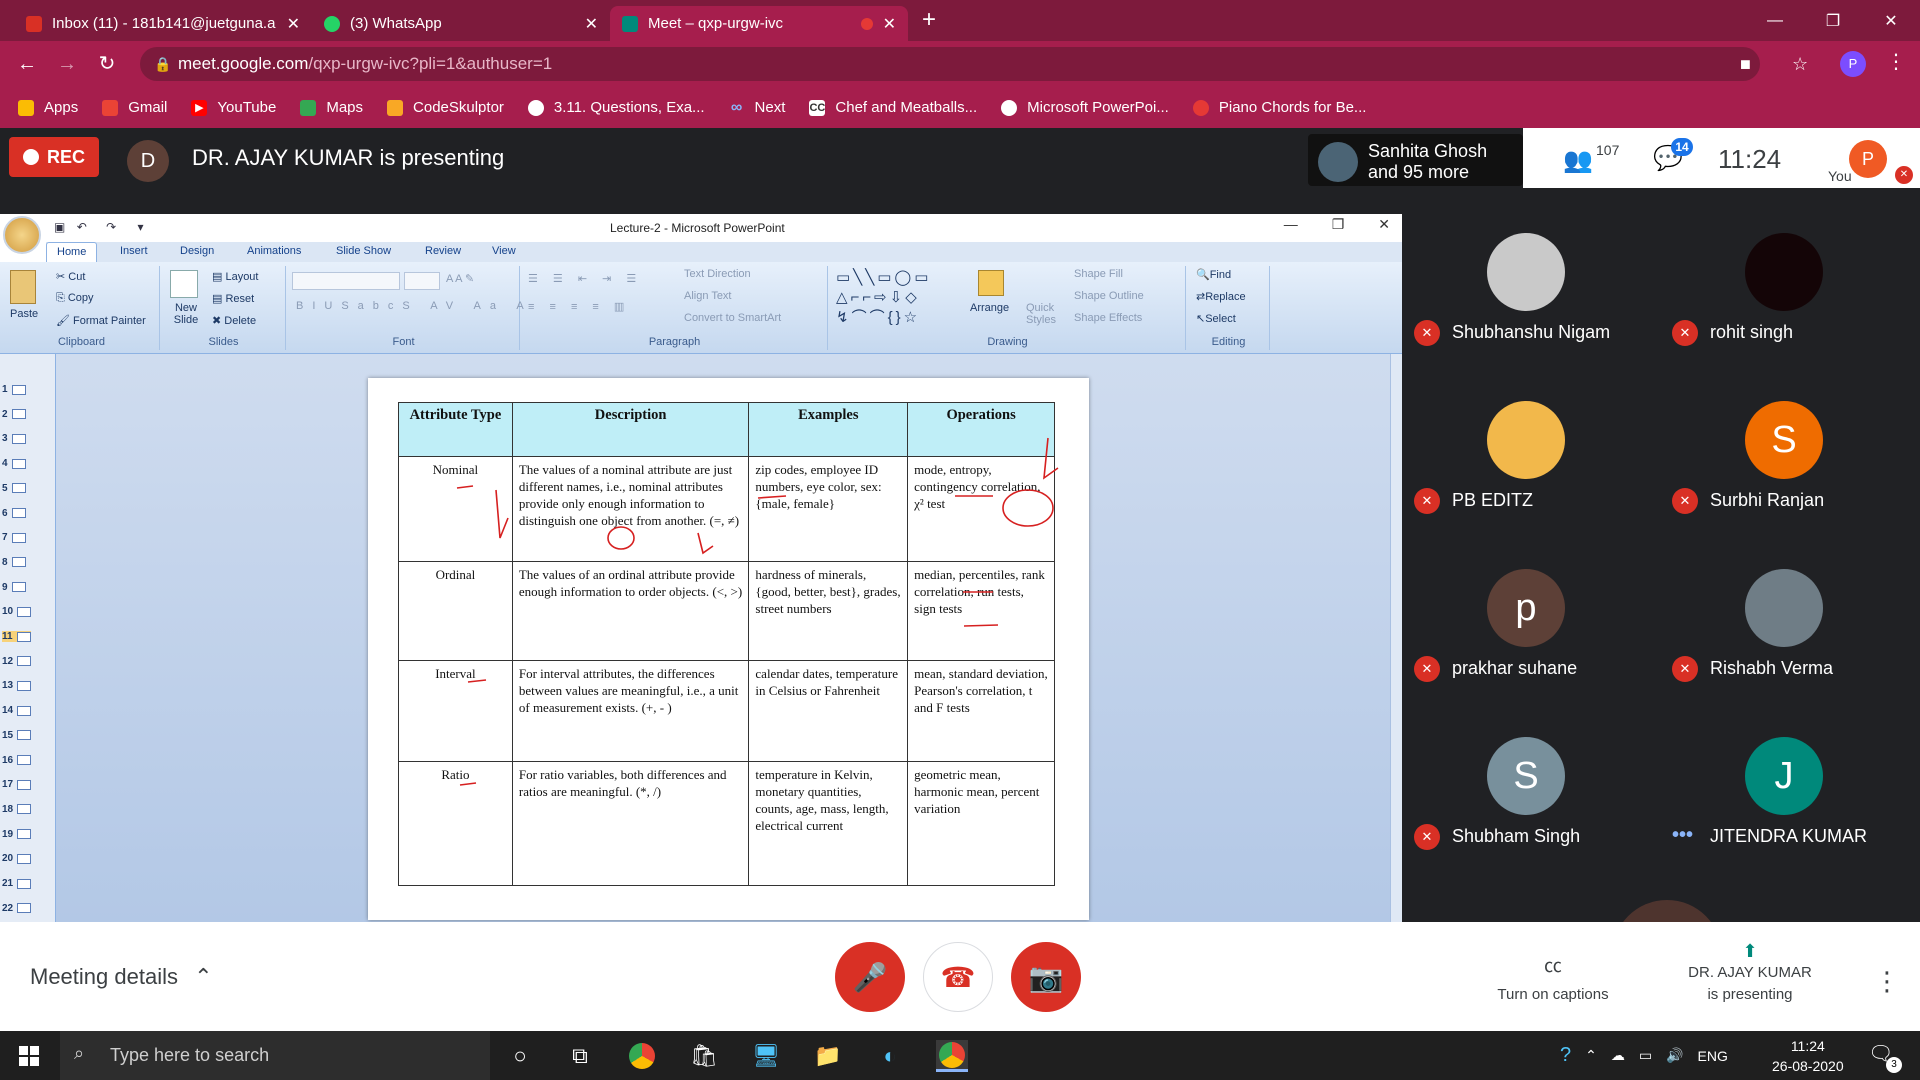 The height and width of the screenshot is (1080, 1920). What do you see at coordinates (14, 414) in the screenshot?
I see `slide-thumbnail: 2` at bounding box center [14, 414].